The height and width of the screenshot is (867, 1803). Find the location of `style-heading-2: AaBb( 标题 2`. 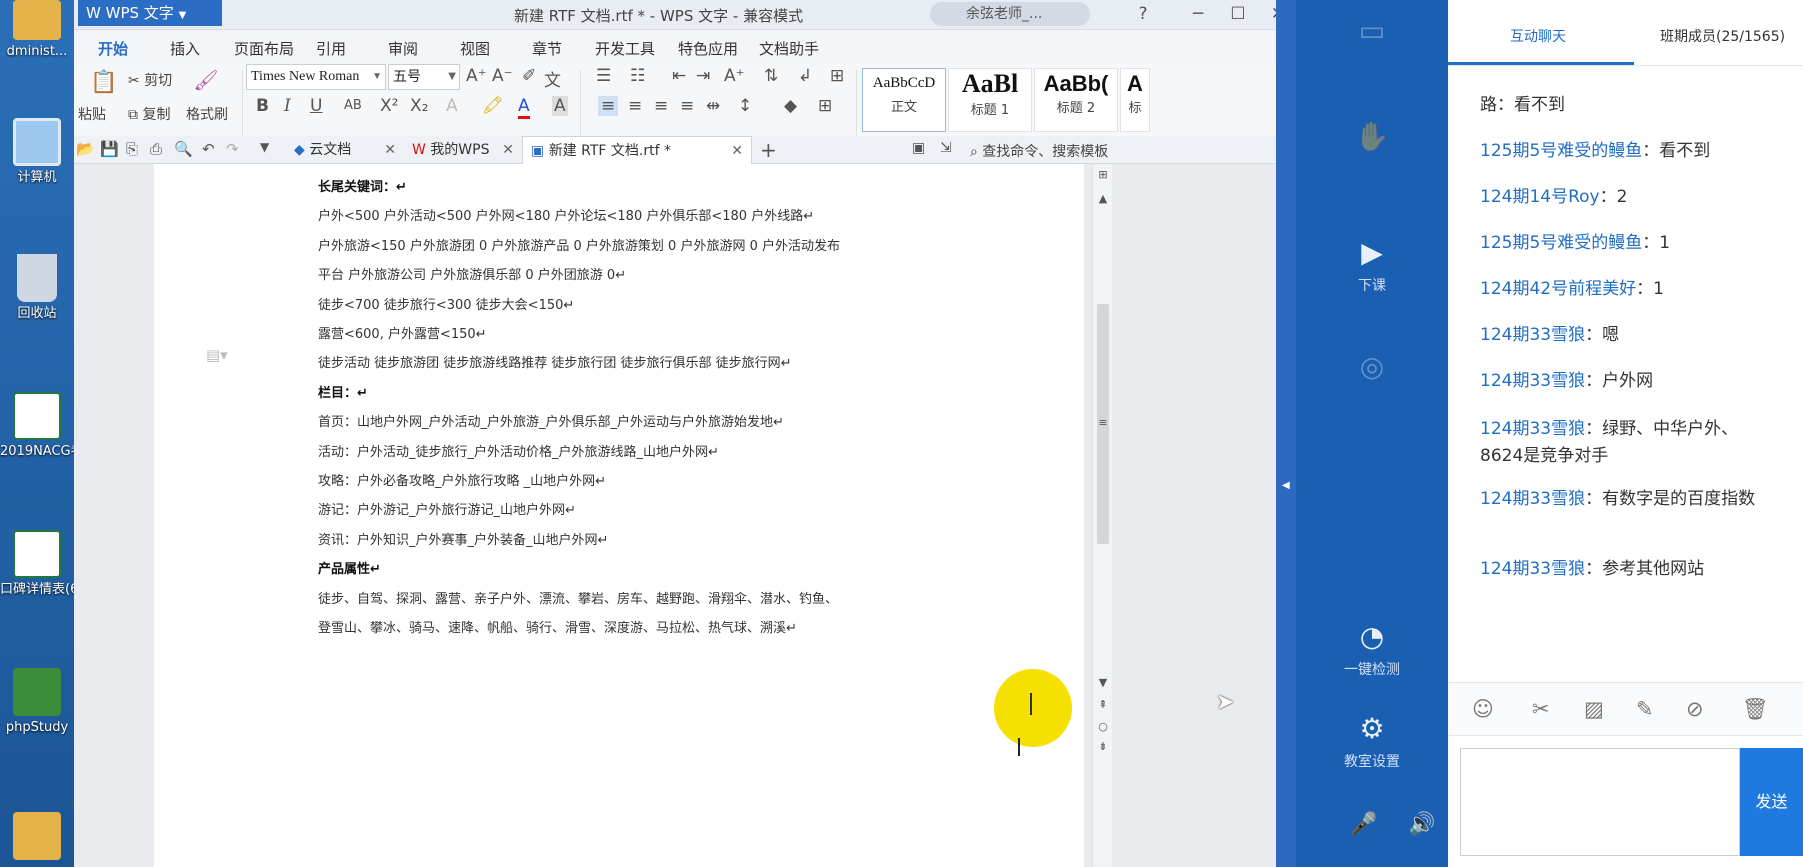

style-heading-2: AaBb( 标题 2 is located at coordinates (1076, 100).